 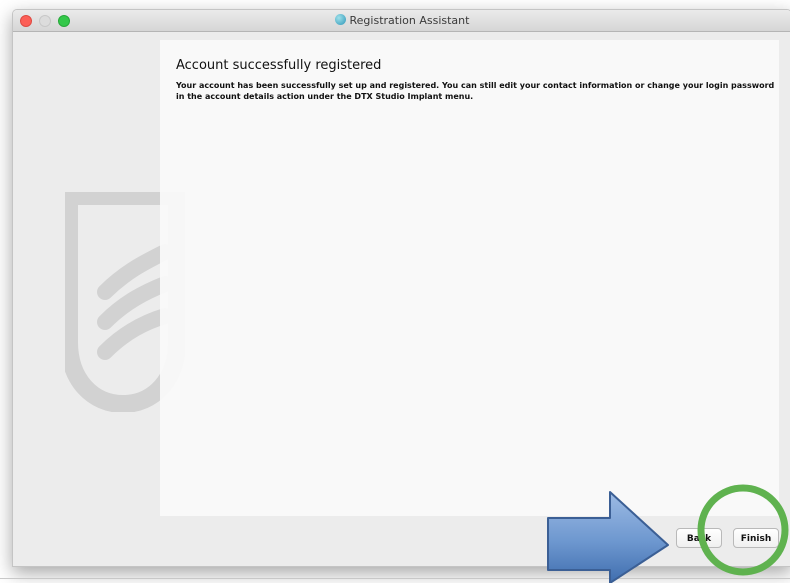 I want to click on window-title: Registration Assistant, so click(x=409, y=20).